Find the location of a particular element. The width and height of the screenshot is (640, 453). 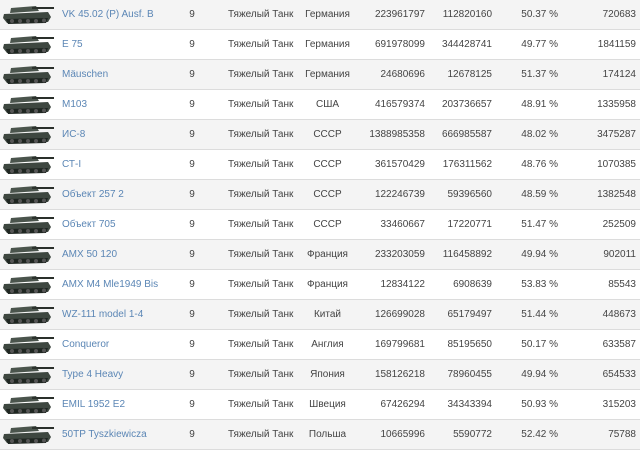

wins-cell: 176311562 is located at coordinates (467, 164).